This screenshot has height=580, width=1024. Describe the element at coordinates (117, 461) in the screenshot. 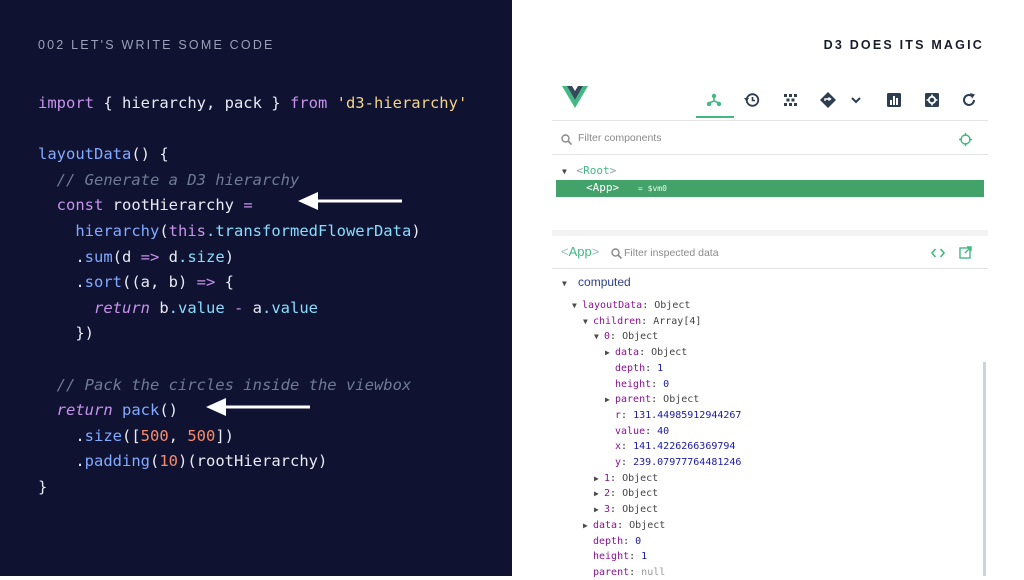

I see `code-token: padding` at that location.